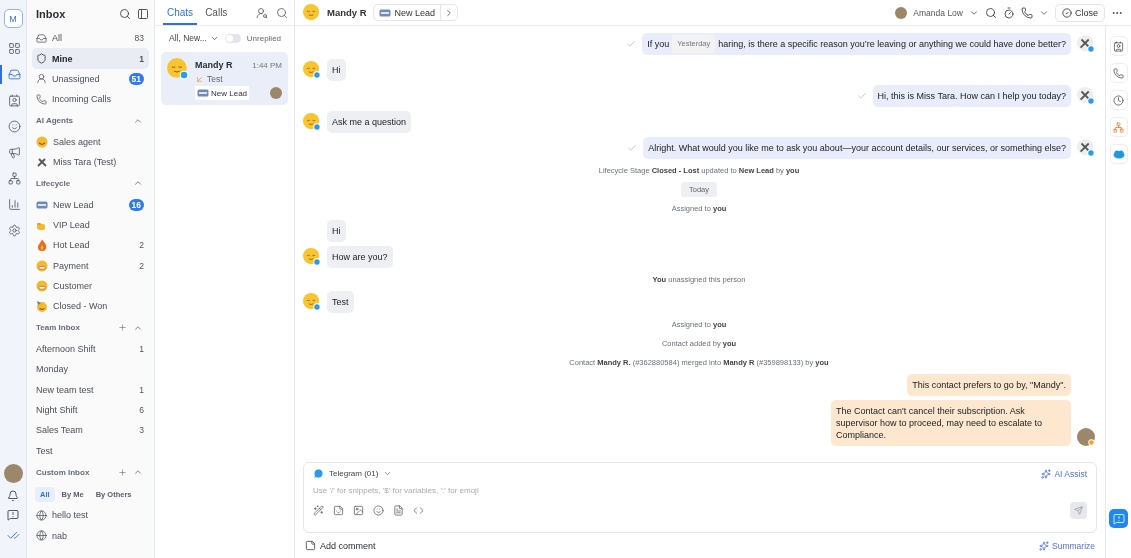 This screenshot has height=558, width=1131. What do you see at coordinates (90, 99) in the screenshot?
I see `sidebar-item: Incoming Calls` at bounding box center [90, 99].